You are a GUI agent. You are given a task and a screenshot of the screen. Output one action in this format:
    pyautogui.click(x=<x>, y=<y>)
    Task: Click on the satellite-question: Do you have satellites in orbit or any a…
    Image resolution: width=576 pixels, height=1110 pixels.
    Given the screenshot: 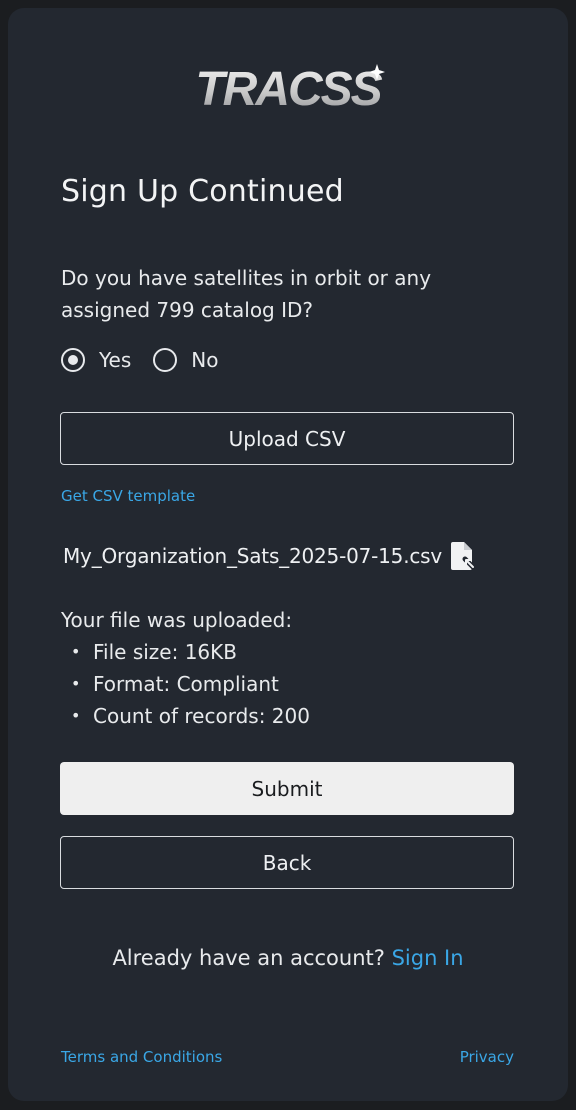 What is the action you would take?
    pyautogui.click(x=246, y=294)
    